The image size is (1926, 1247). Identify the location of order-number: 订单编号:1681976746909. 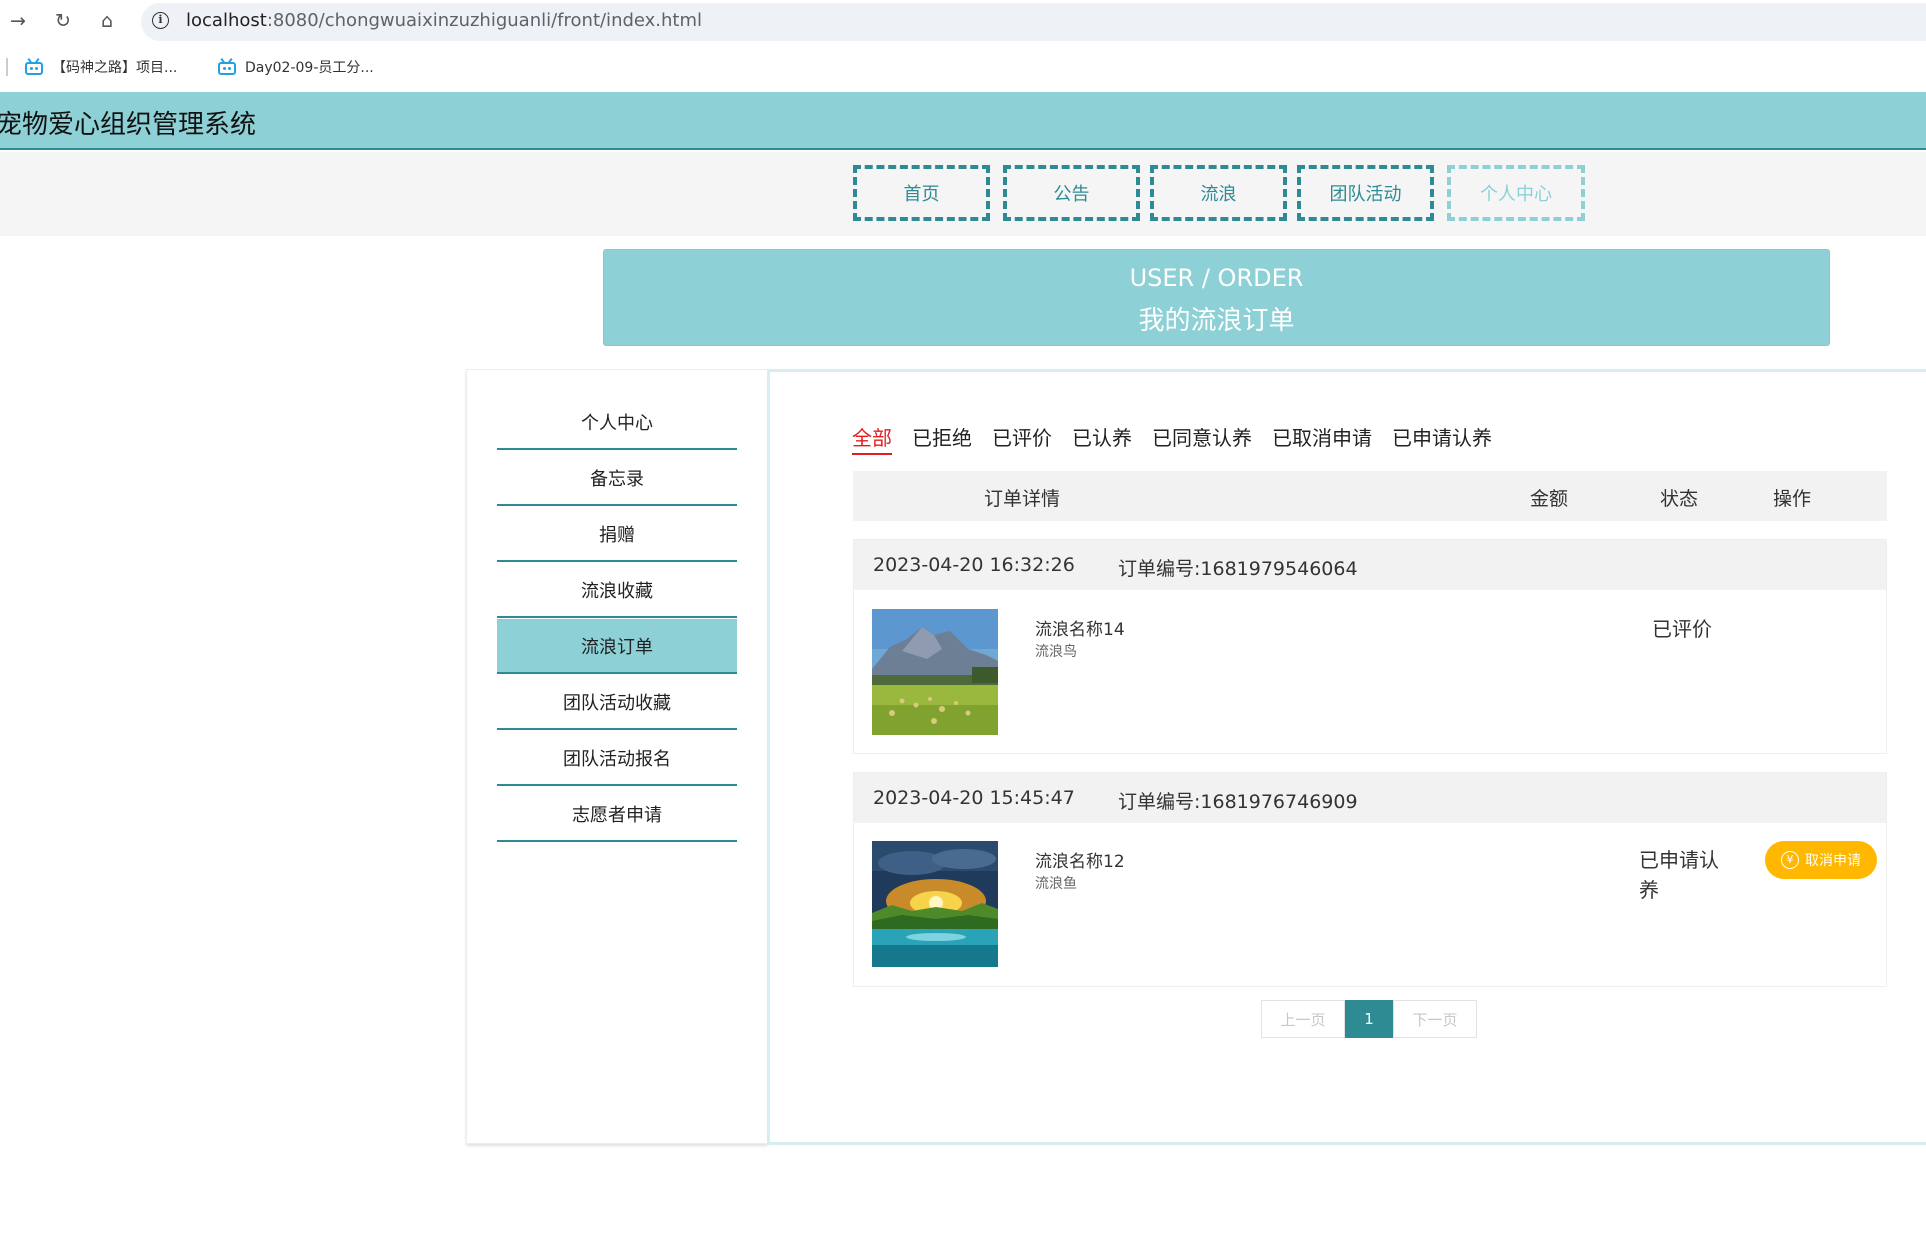
(1238, 802).